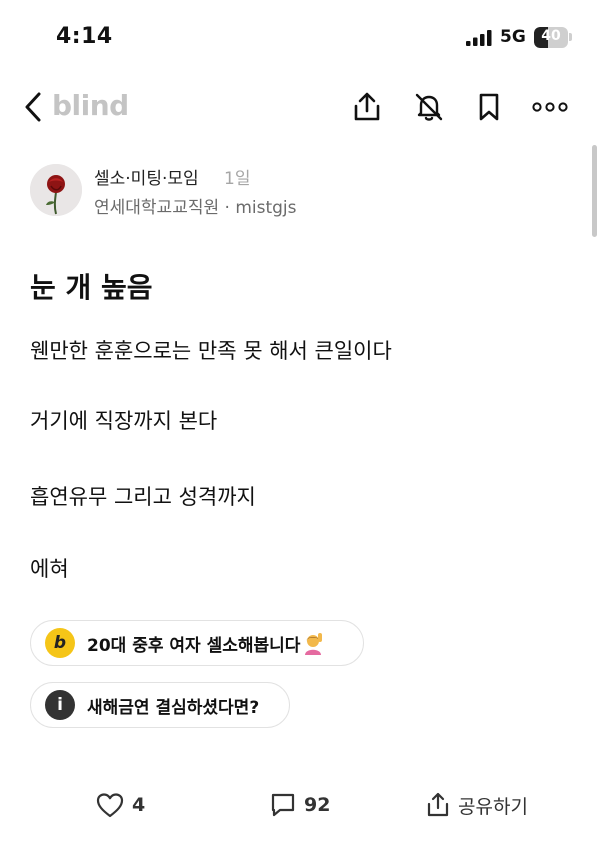 The image size is (600, 858). I want to click on related-post-chip: b 20대 중후 여자 셀소해봅니다, so click(197, 643).